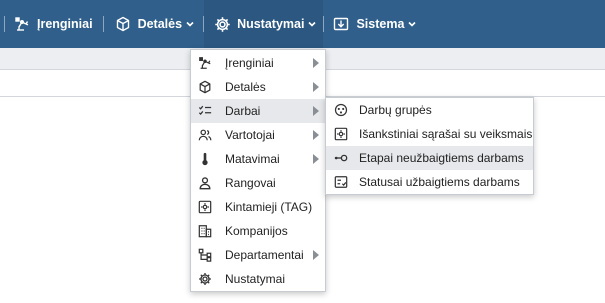 The height and width of the screenshot is (303, 605). I want to click on submenu-item-isankstiniai-sarasai: Išankstiniai sąrašai su veiksmais, so click(429, 134).